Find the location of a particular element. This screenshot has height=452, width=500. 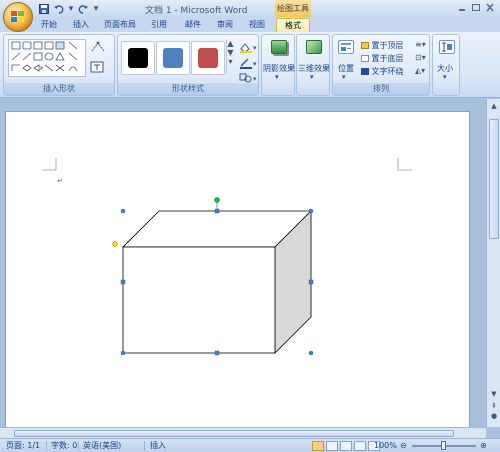

tab-view: 视图 is located at coordinates (257, 25).